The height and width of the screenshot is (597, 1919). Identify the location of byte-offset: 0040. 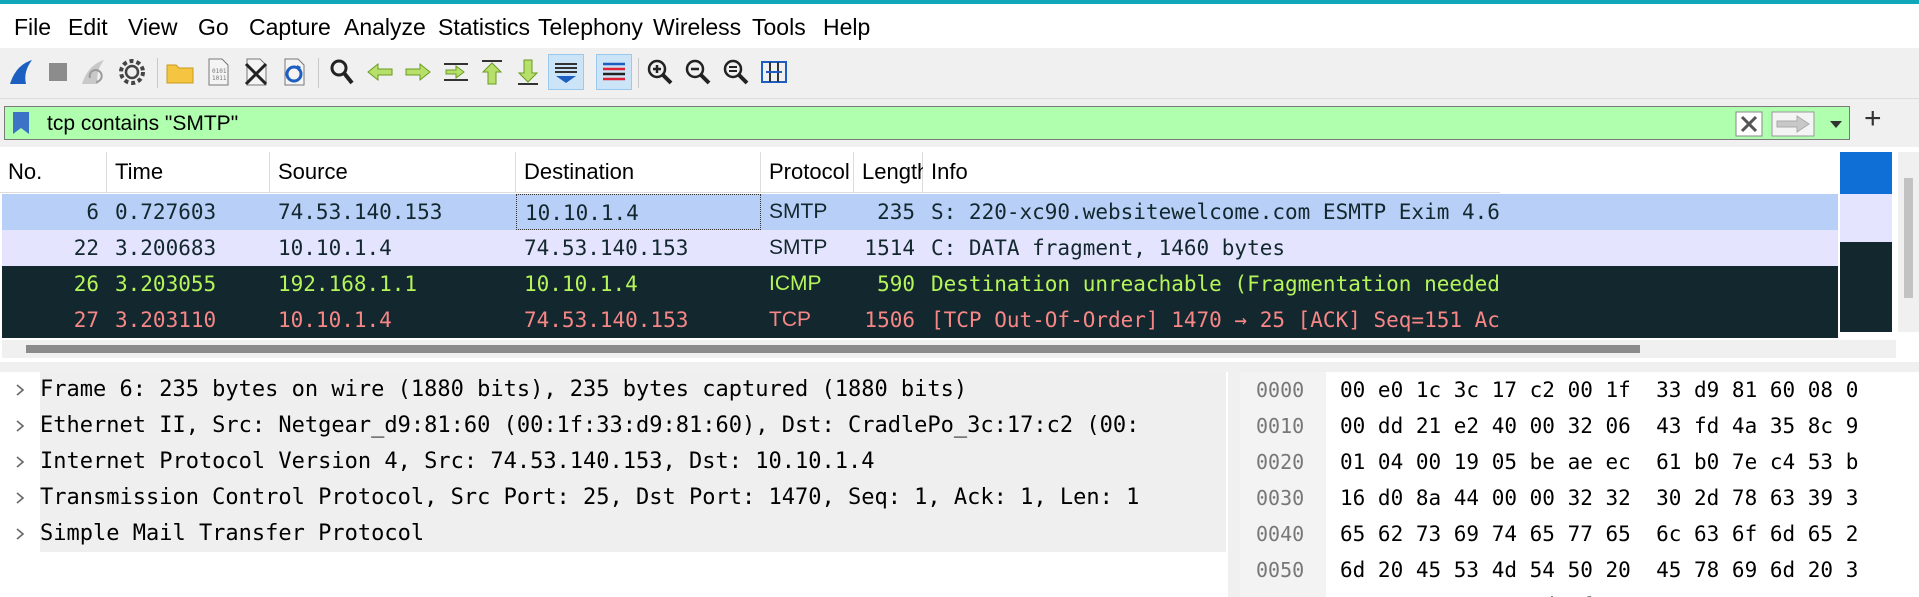
(1280, 534).